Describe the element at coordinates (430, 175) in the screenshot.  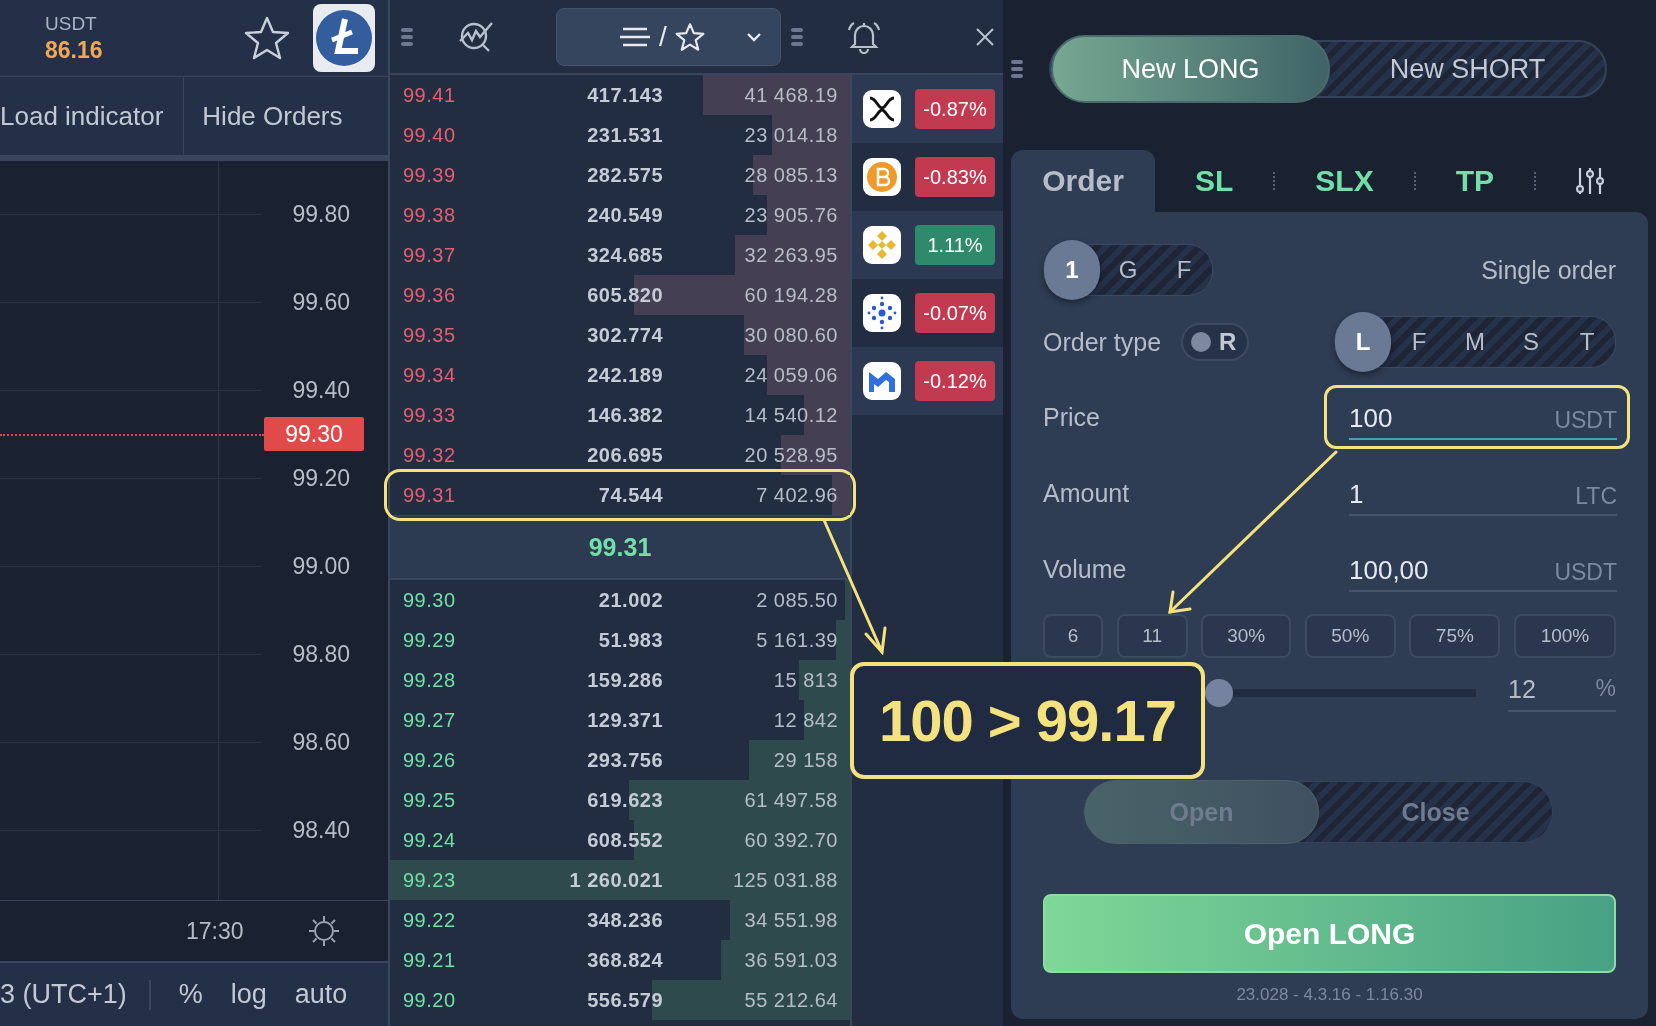
I see `ask-price: 99.39` at that location.